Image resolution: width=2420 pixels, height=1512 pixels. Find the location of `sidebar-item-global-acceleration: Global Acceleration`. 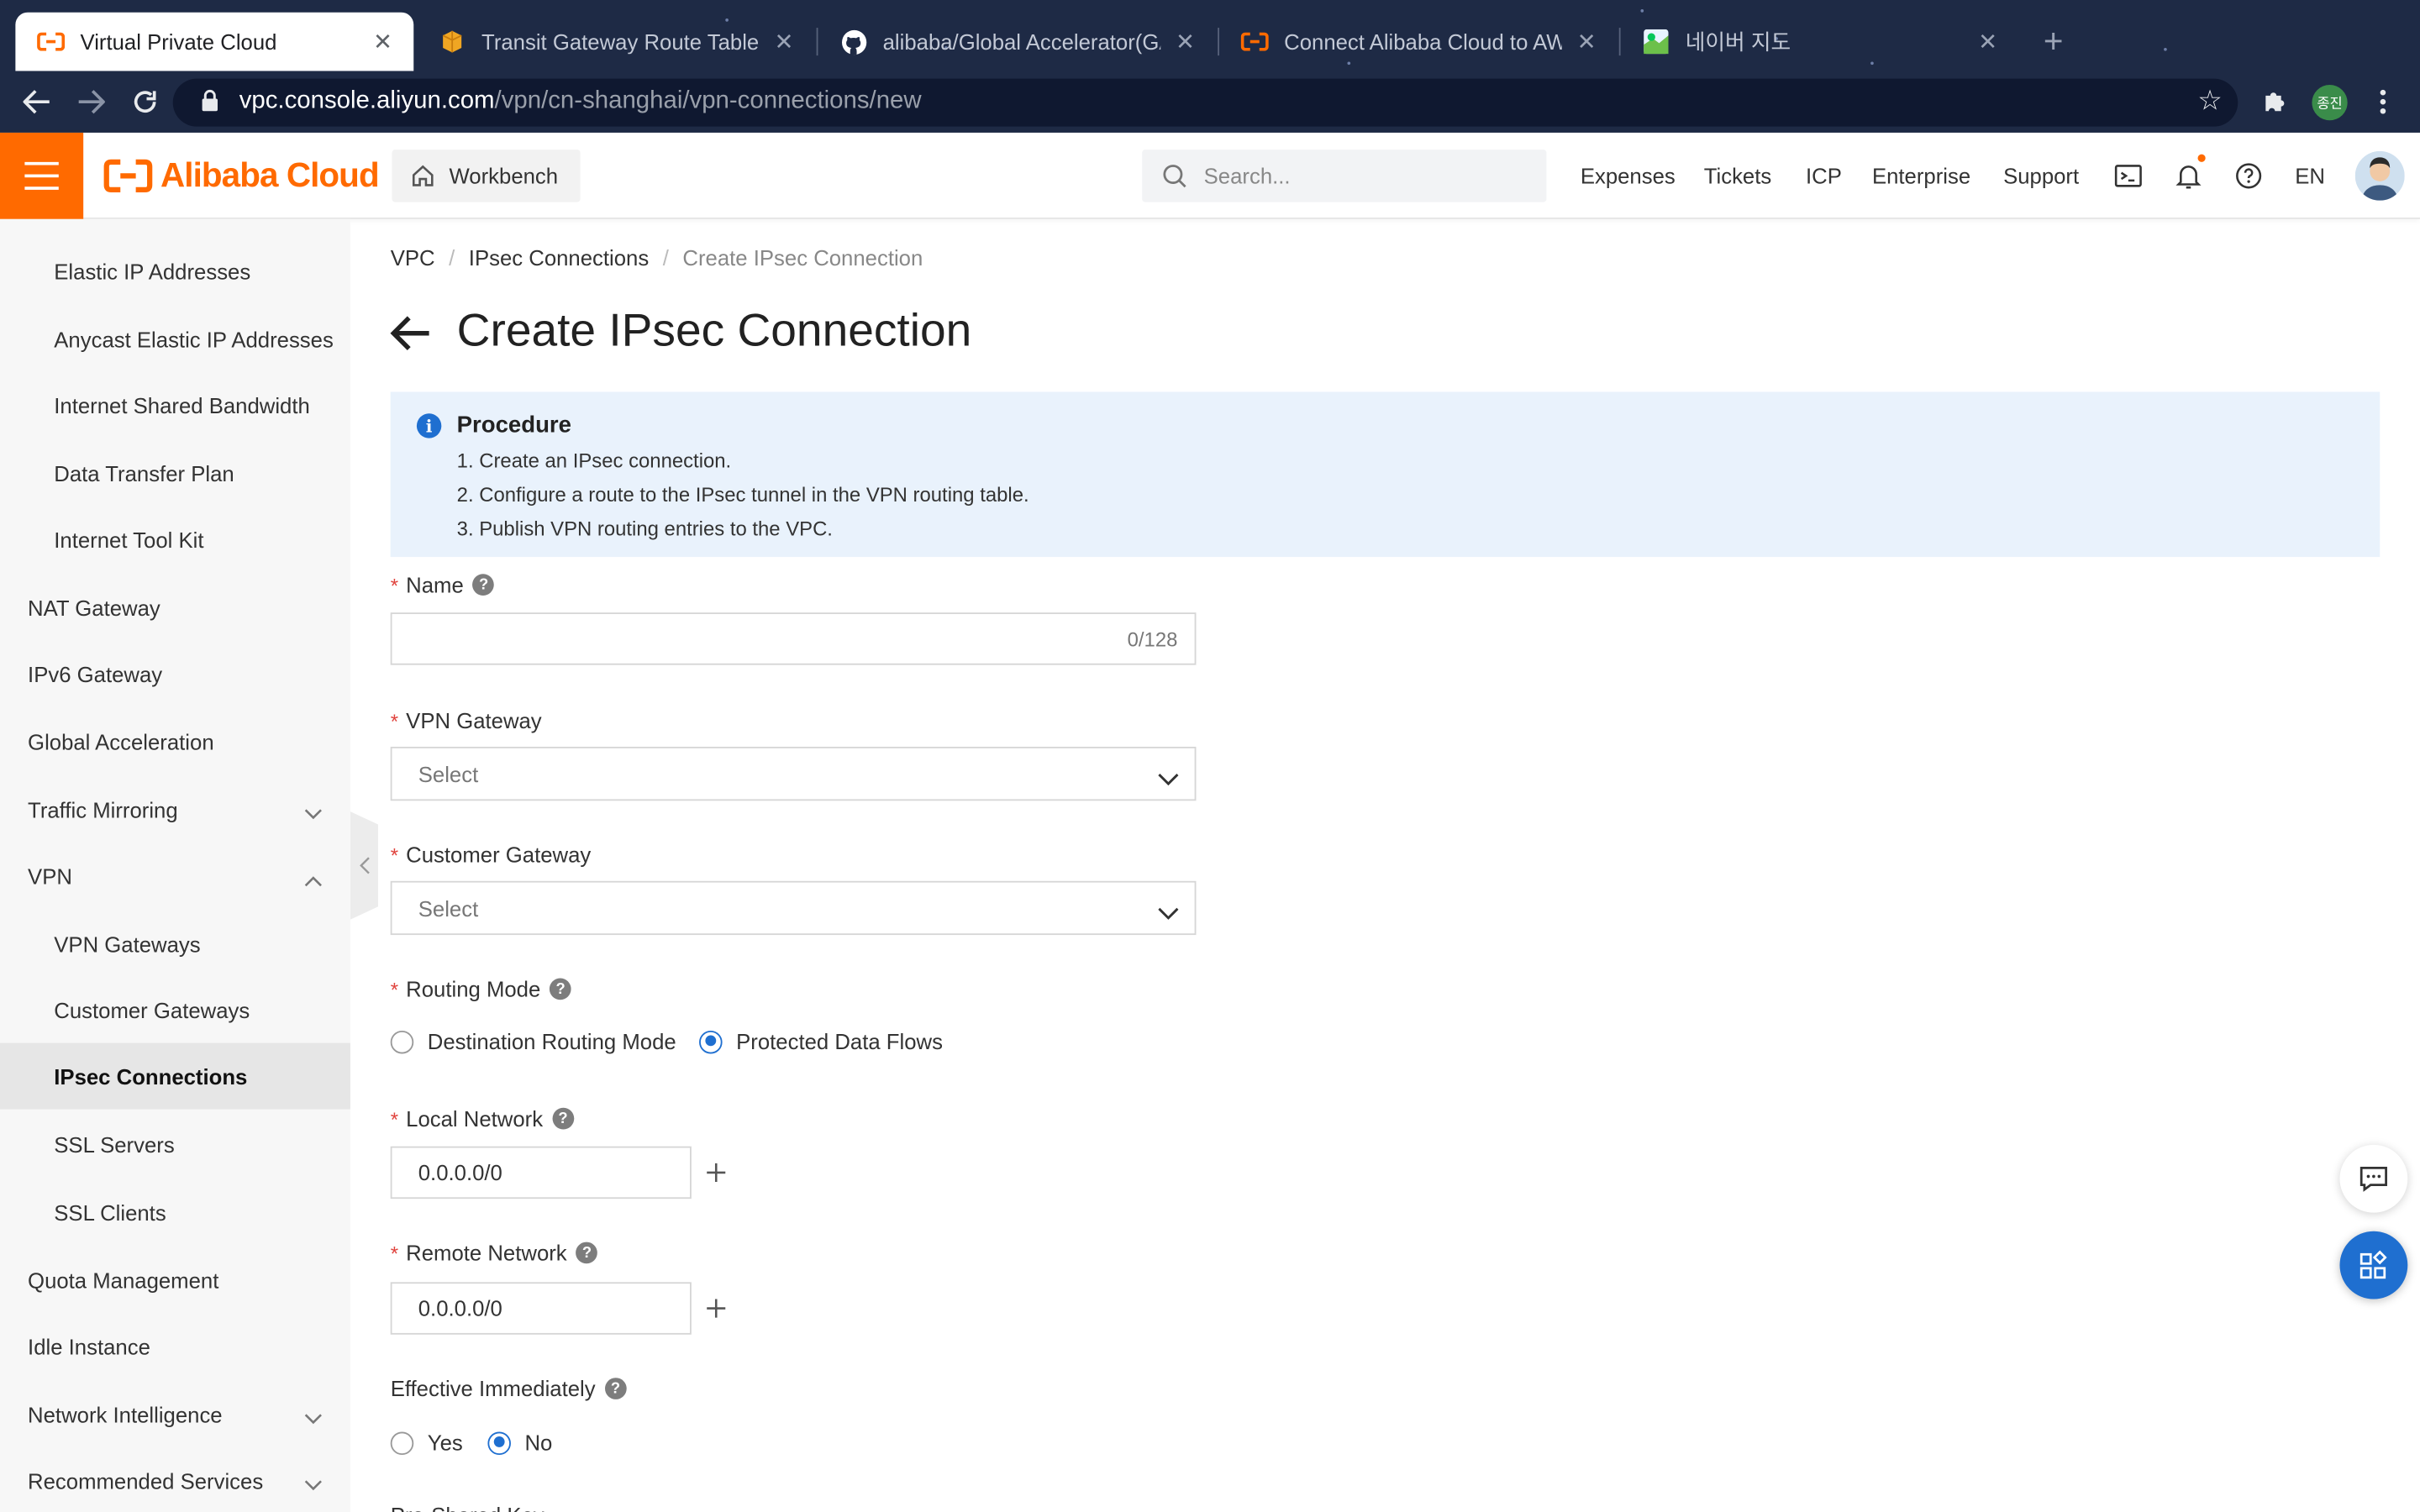

sidebar-item-global-acceleration: Global Acceleration is located at coordinates (175, 741).